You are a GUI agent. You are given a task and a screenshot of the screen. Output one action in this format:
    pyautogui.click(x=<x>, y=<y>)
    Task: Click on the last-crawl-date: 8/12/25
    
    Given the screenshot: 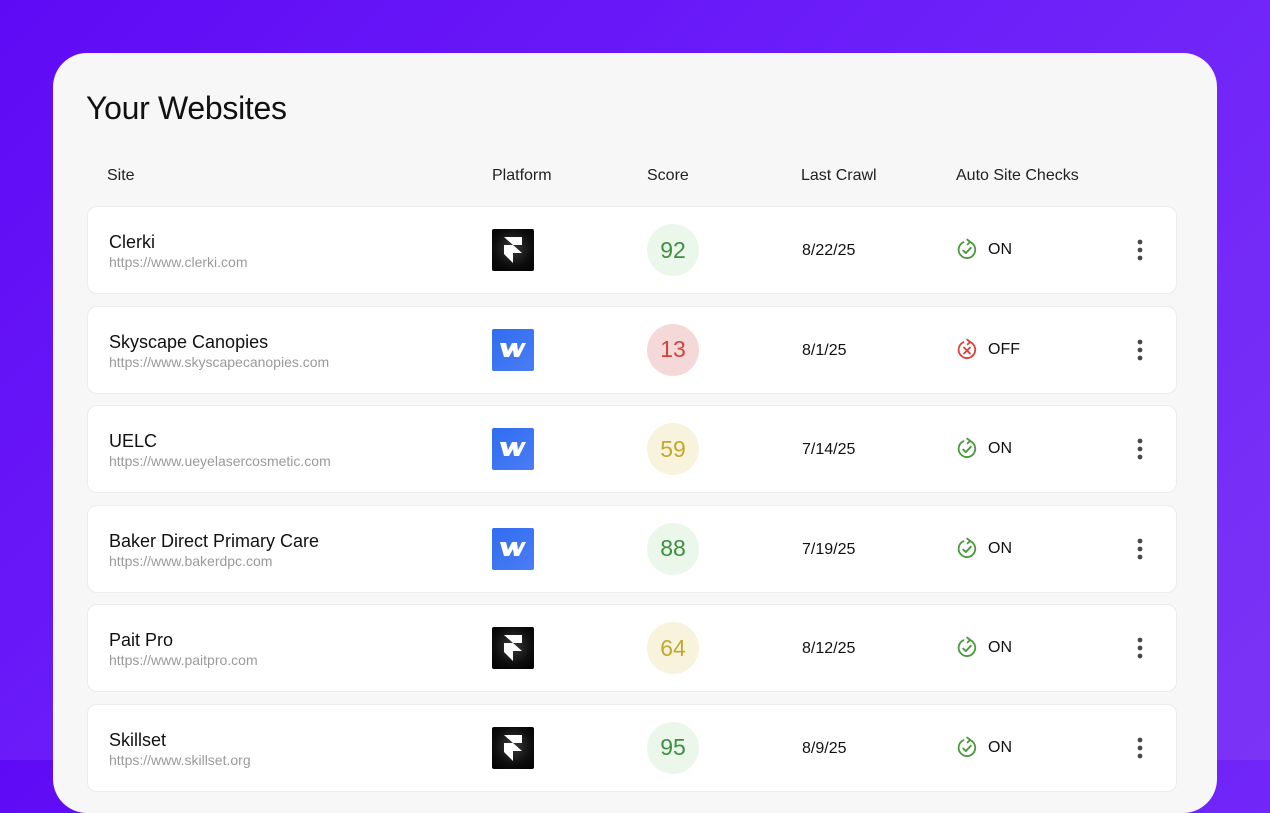 What is the action you would take?
    pyautogui.click(x=829, y=648)
    